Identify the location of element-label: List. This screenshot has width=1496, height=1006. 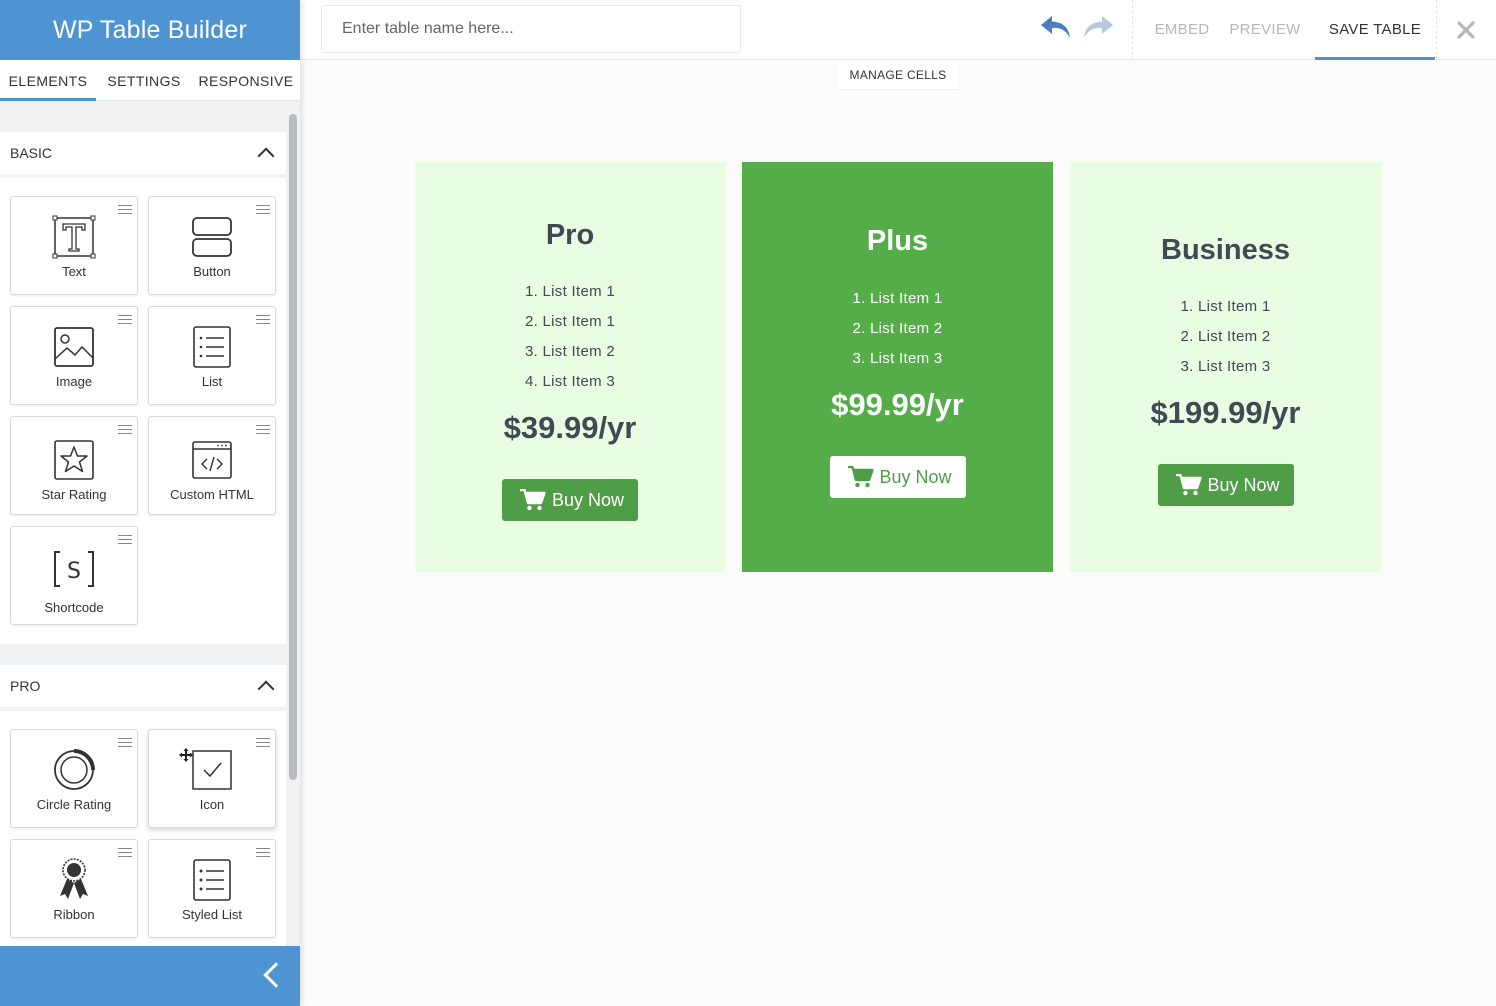
(212, 381).